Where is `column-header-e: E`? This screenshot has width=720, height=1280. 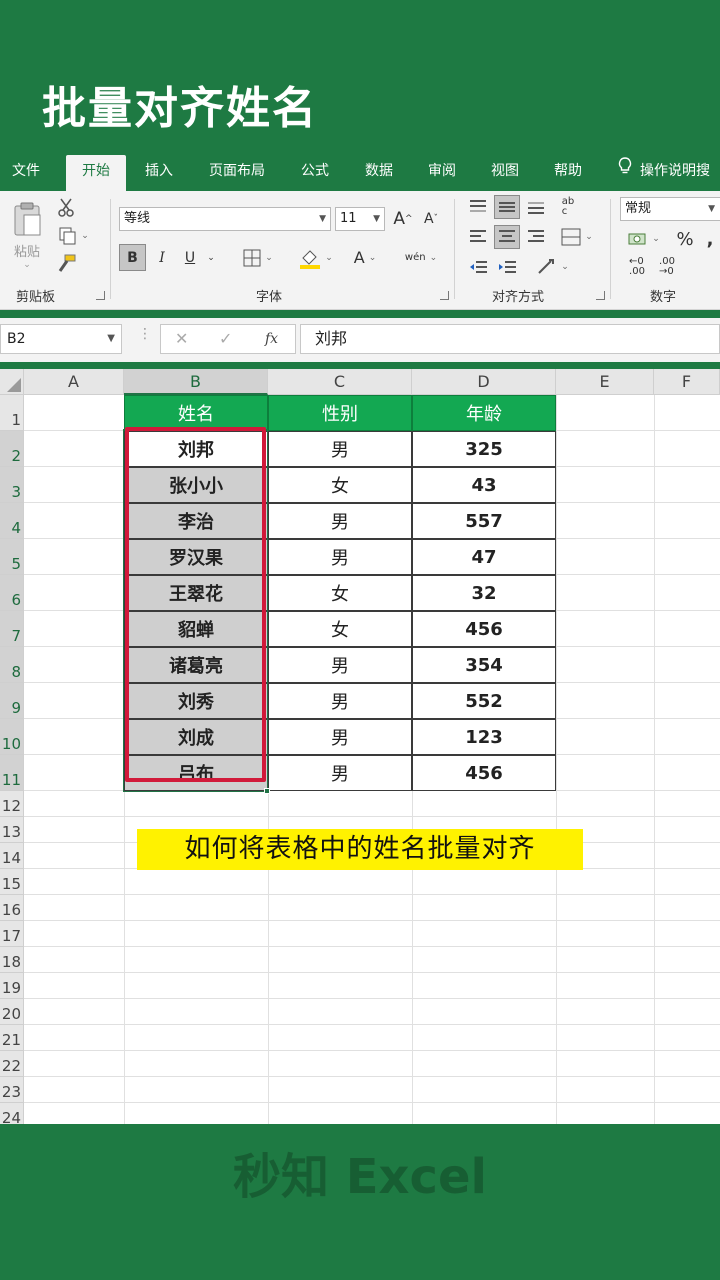 column-header-e: E is located at coordinates (605, 382).